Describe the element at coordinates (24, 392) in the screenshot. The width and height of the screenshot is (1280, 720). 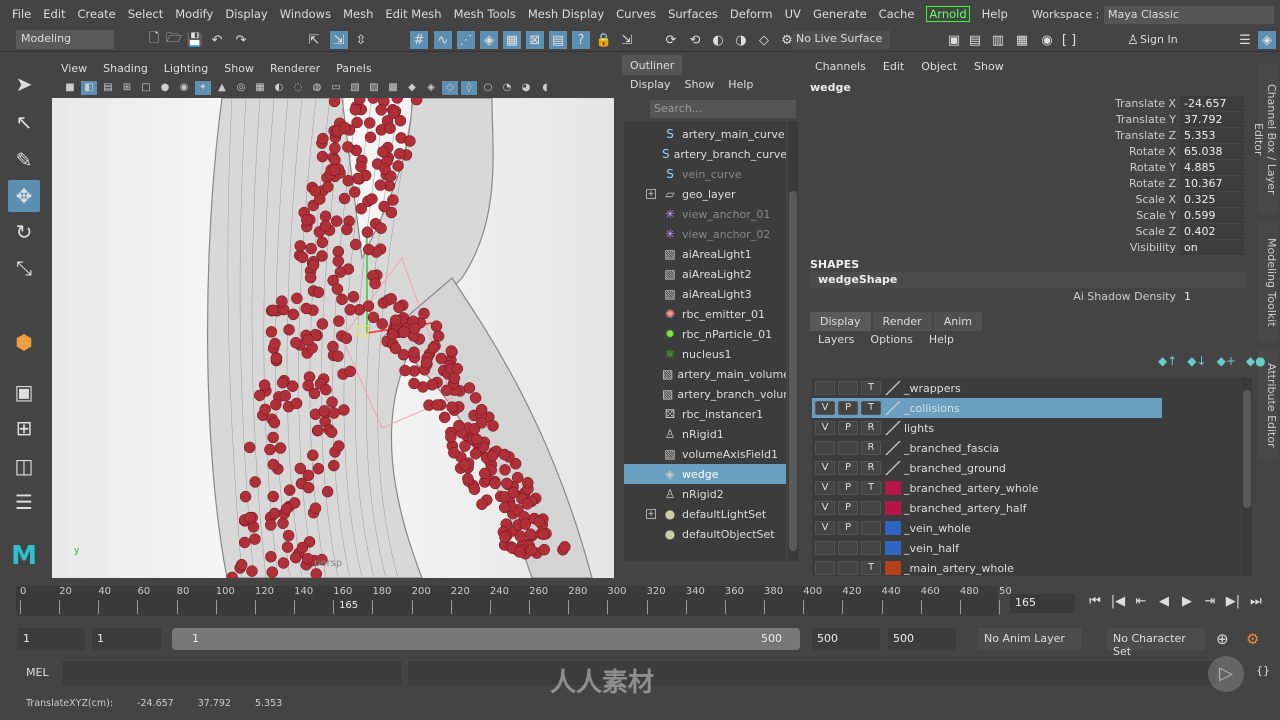
I see `single-layout-icon: ▣` at that location.